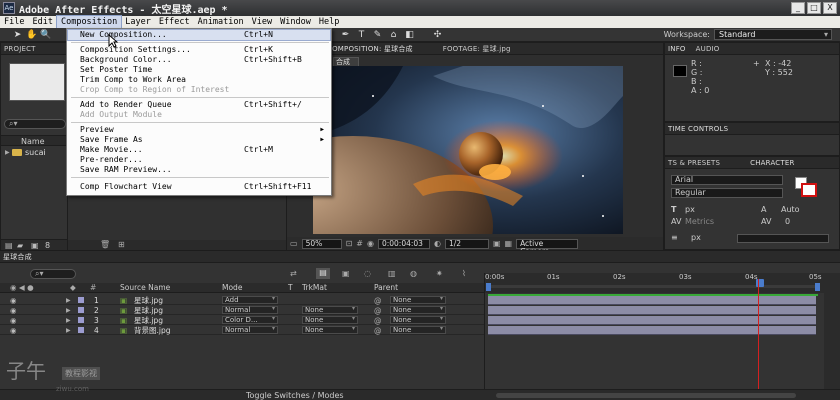 This screenshot has width=840, height=400. What do you see at coordinates (295, 22) in the screenshot?
I see `menu-window: Window` at bounding box center [295, 22].